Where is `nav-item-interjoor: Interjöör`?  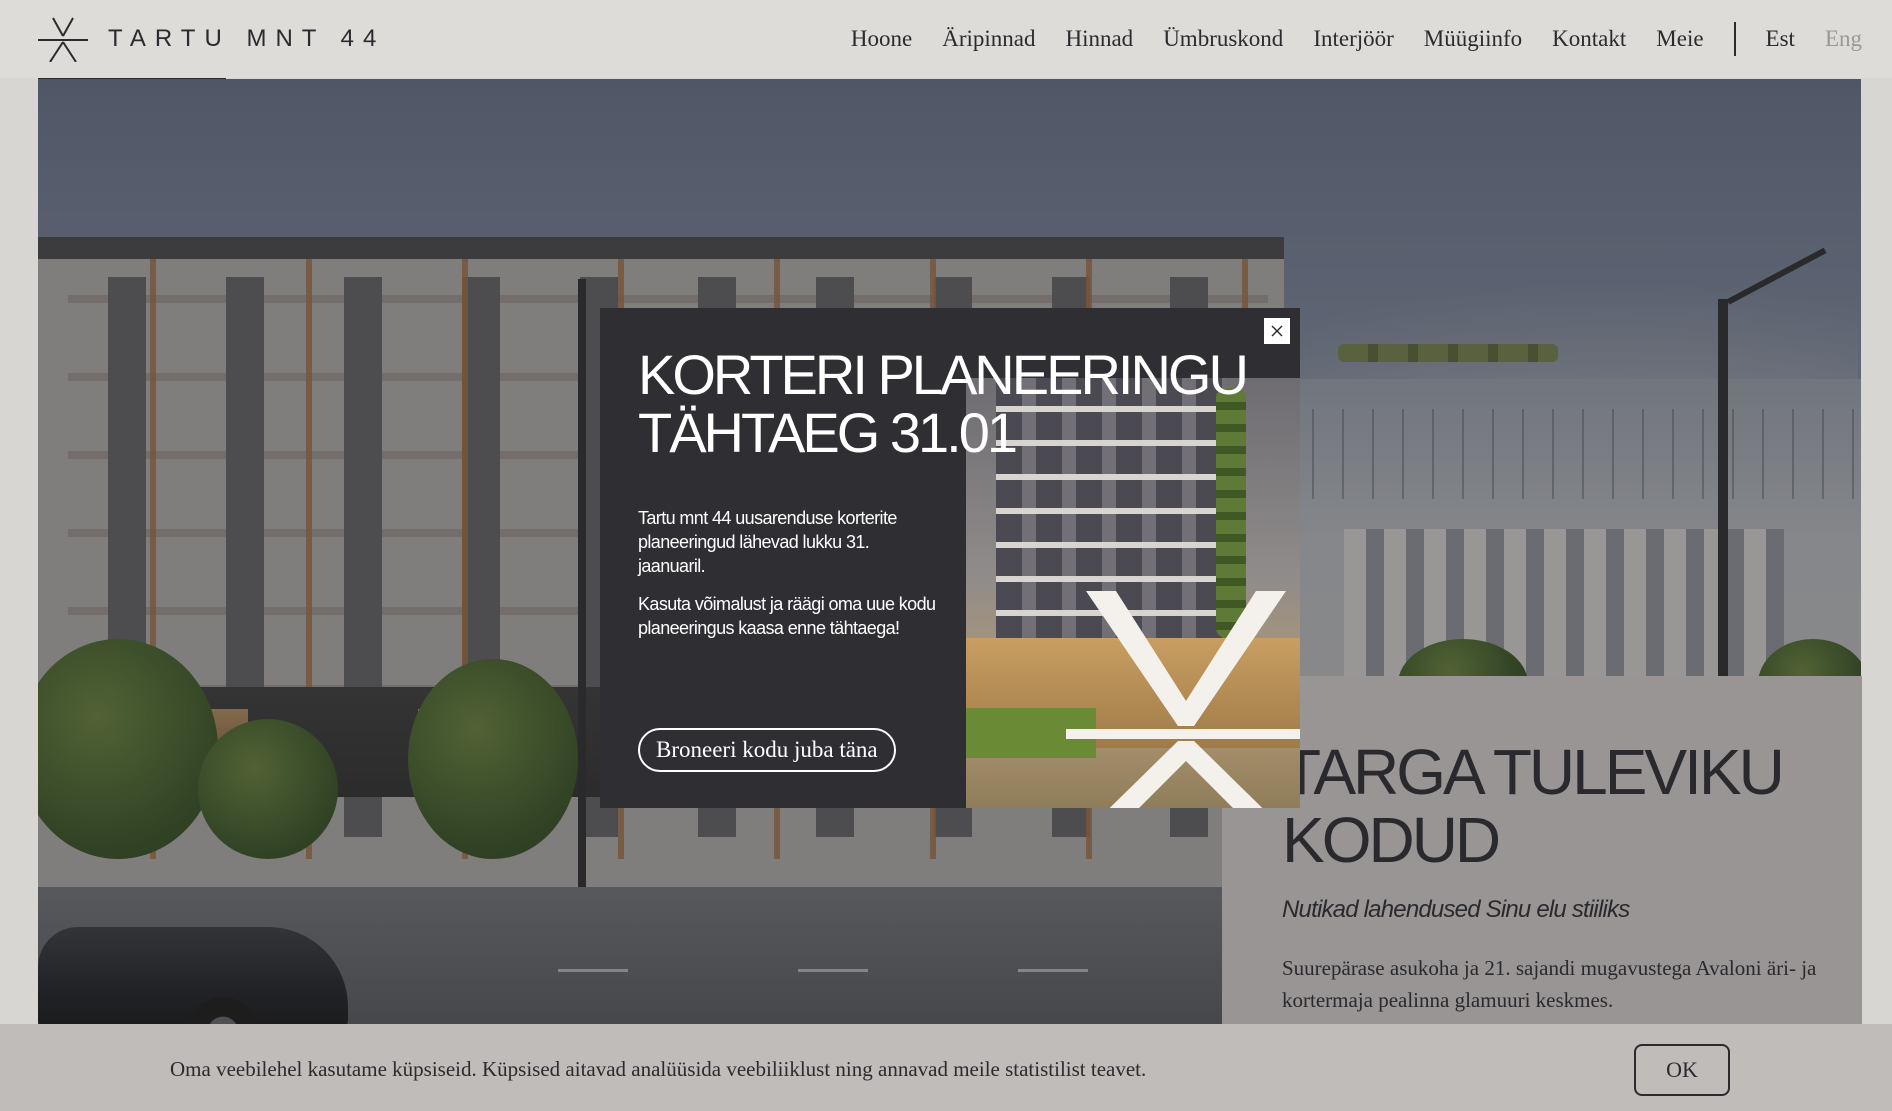
nav-item-interjoor: Interjöör is located at coordinates (1353, 39).